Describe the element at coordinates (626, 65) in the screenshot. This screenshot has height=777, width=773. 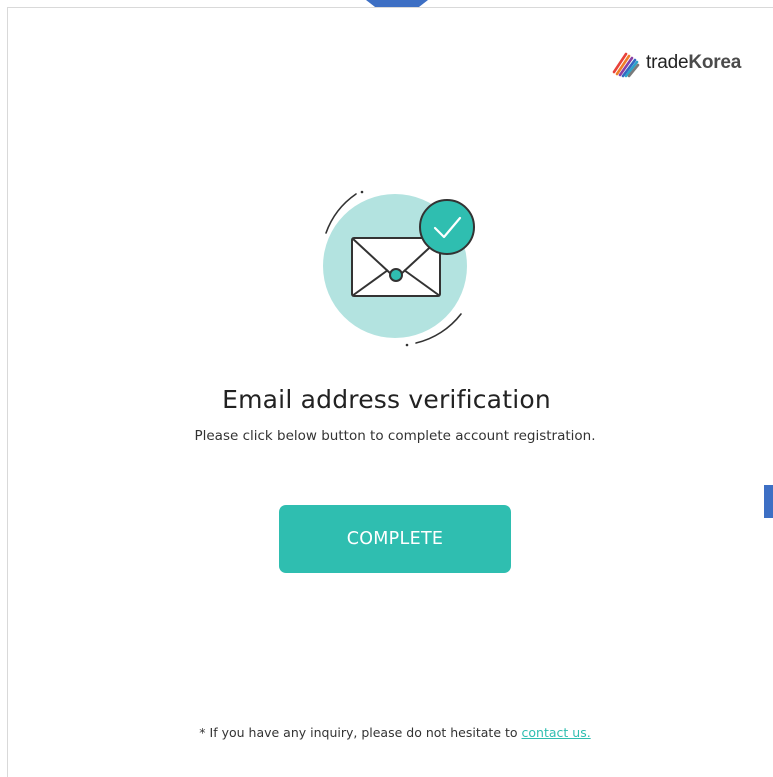
I see `tradekorea-stripes-icon` at that location.